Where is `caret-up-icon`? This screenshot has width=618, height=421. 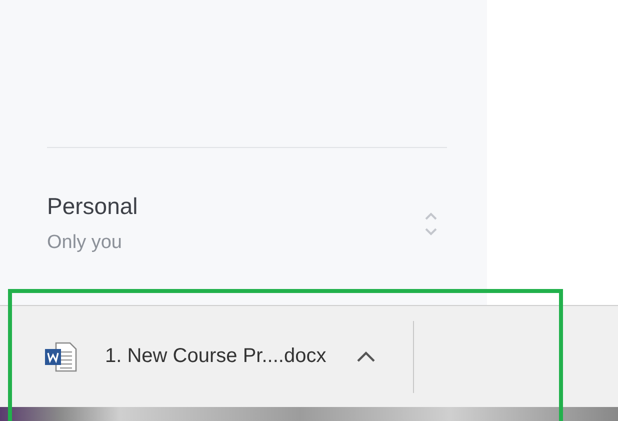
caret-up-icon is located at coordinates (366, 356).